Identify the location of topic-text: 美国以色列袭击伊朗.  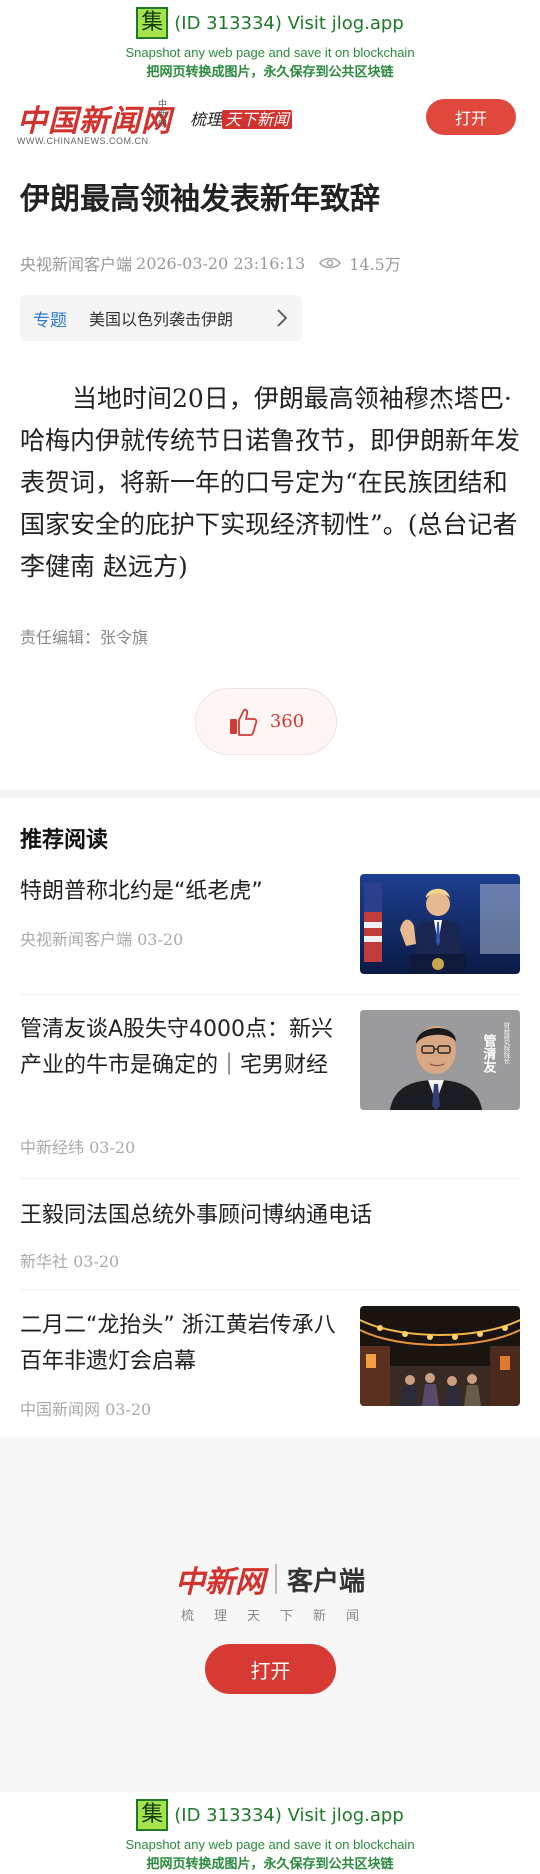
(161, 319).